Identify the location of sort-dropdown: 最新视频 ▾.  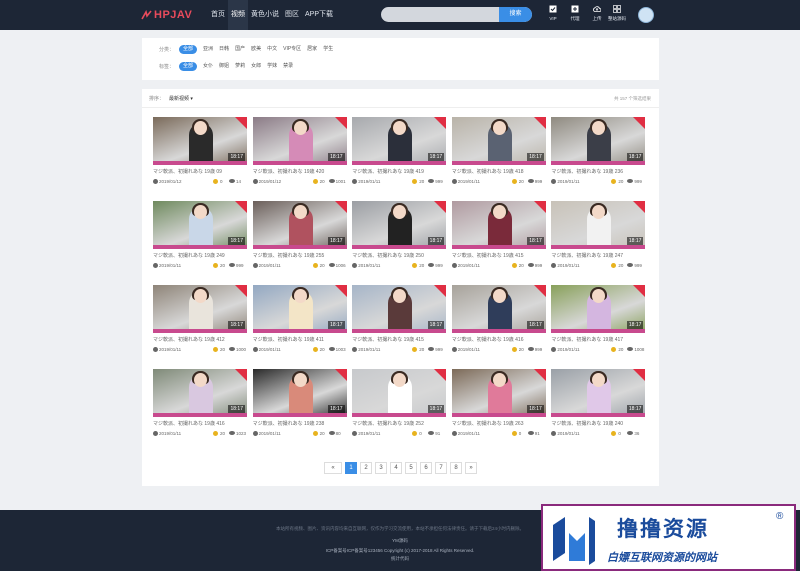
(181, 98).